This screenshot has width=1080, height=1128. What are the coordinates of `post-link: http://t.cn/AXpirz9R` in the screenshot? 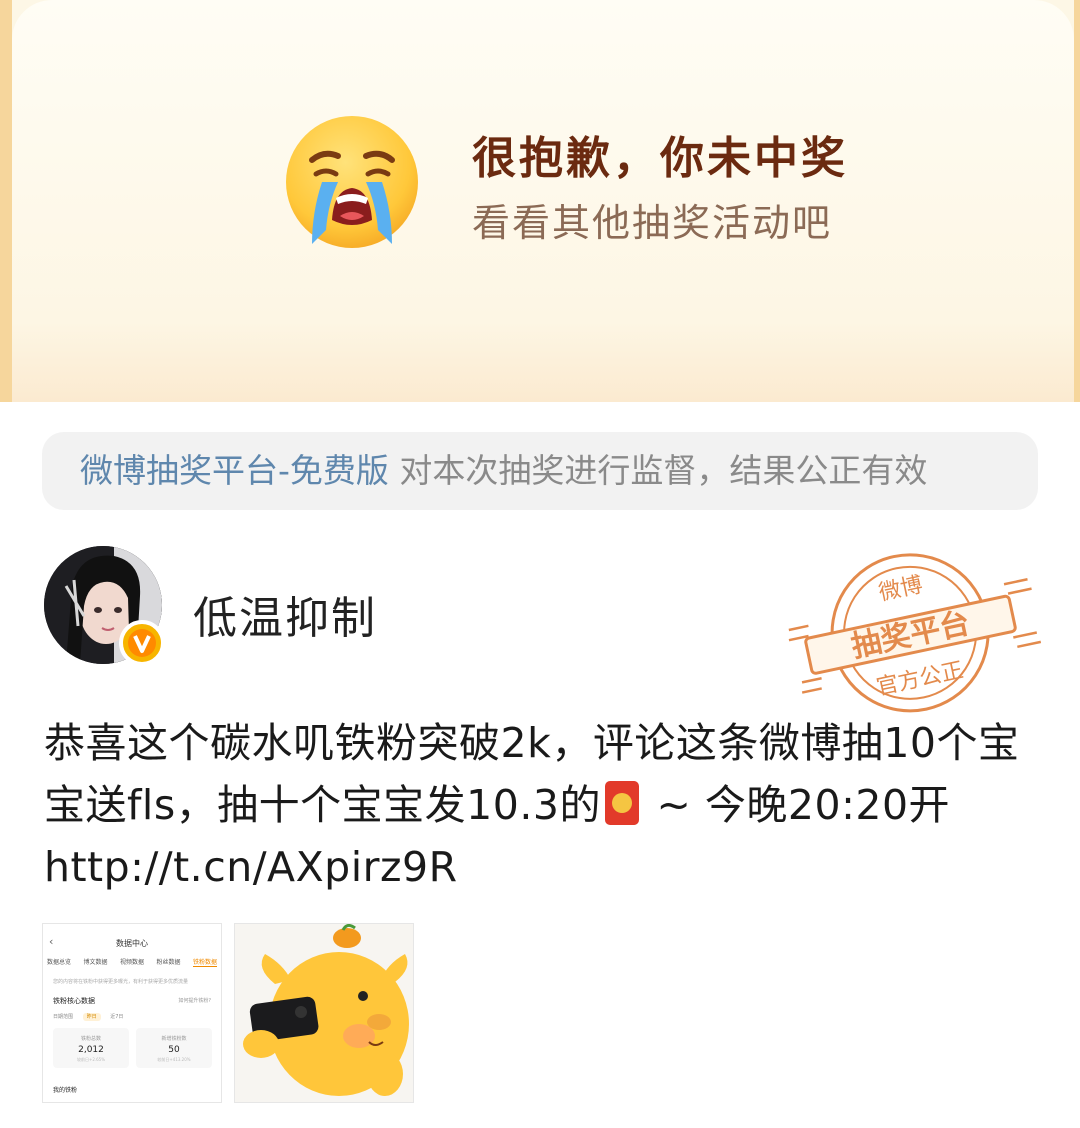 It's located at (251, 867).